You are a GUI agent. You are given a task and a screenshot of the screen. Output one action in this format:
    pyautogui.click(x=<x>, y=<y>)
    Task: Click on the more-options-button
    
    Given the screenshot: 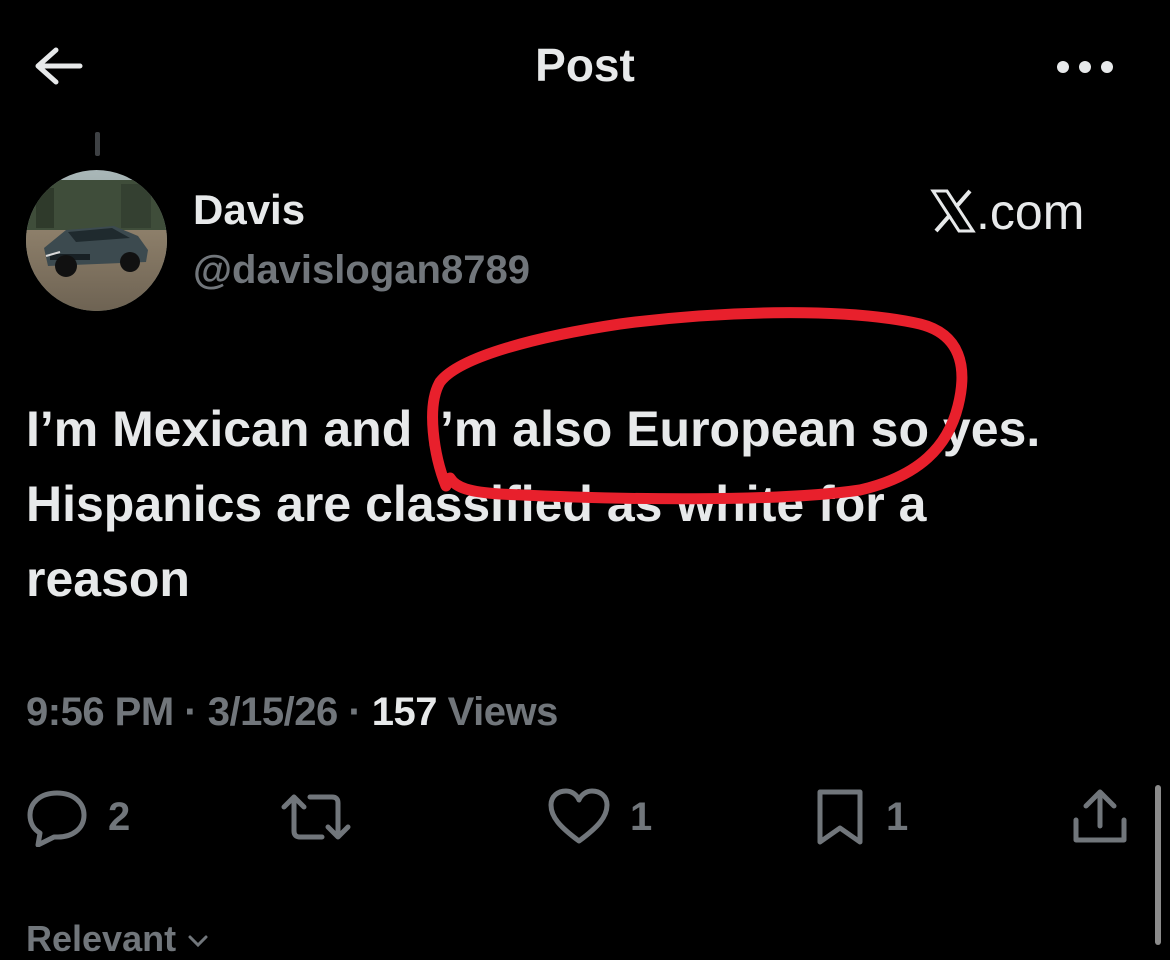 What is the action you would take?
    pyautogui.click(x=1085, y=67)
    